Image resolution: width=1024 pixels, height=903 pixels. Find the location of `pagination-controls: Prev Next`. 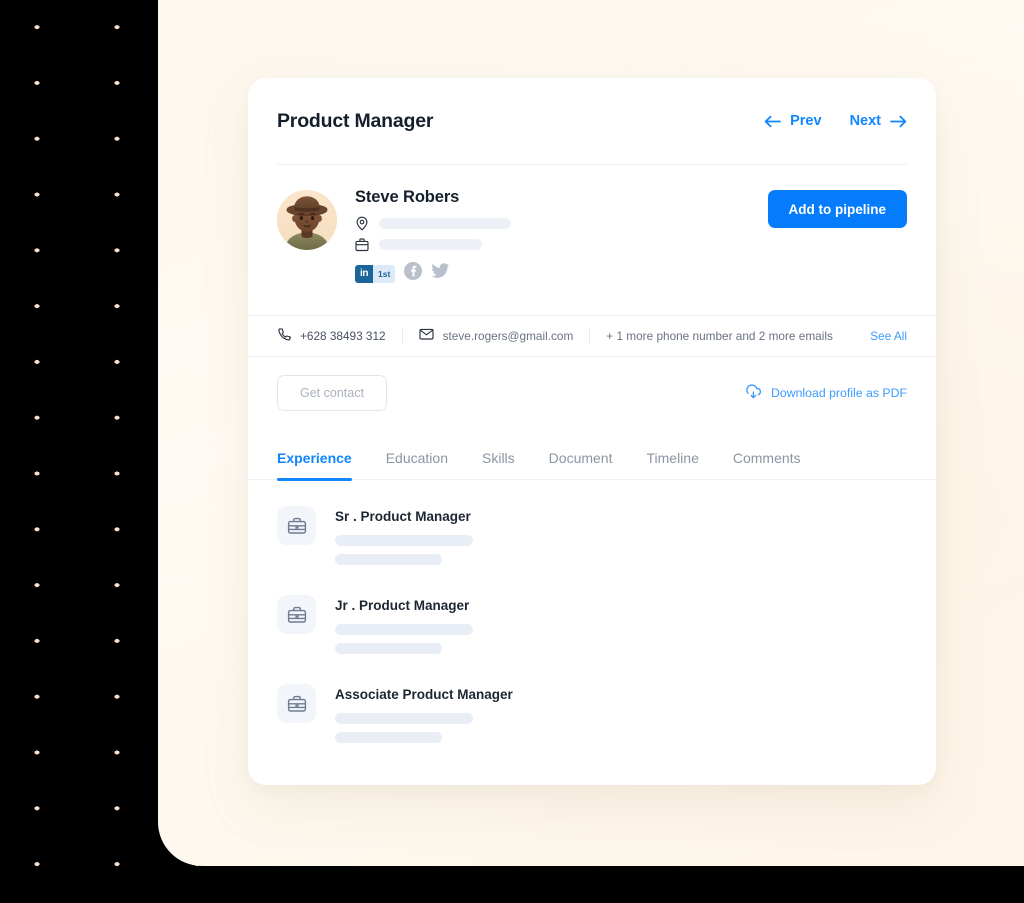

pagination-controls: Prev Next is located at coordinates (835, 121).